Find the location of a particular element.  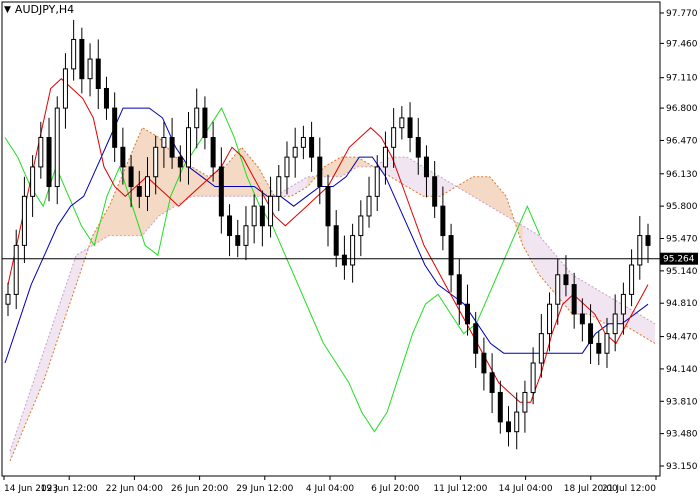

x-tick-label: 21 Jul 12:00 is located at coordinates (629, 489).